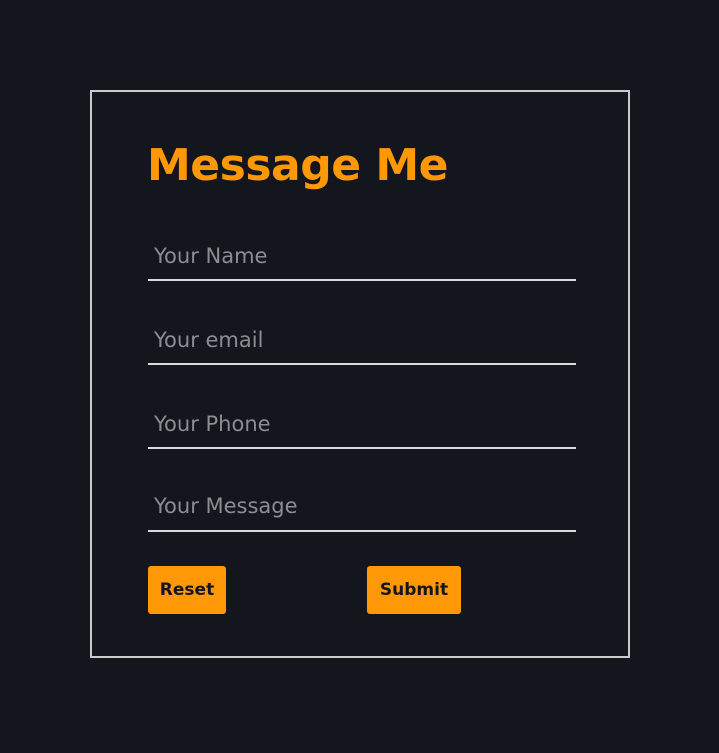  What do you see at coordinates (414, 590) in the screenshot?
I see `submit-button: Submit` at bounding box center [414, 590].